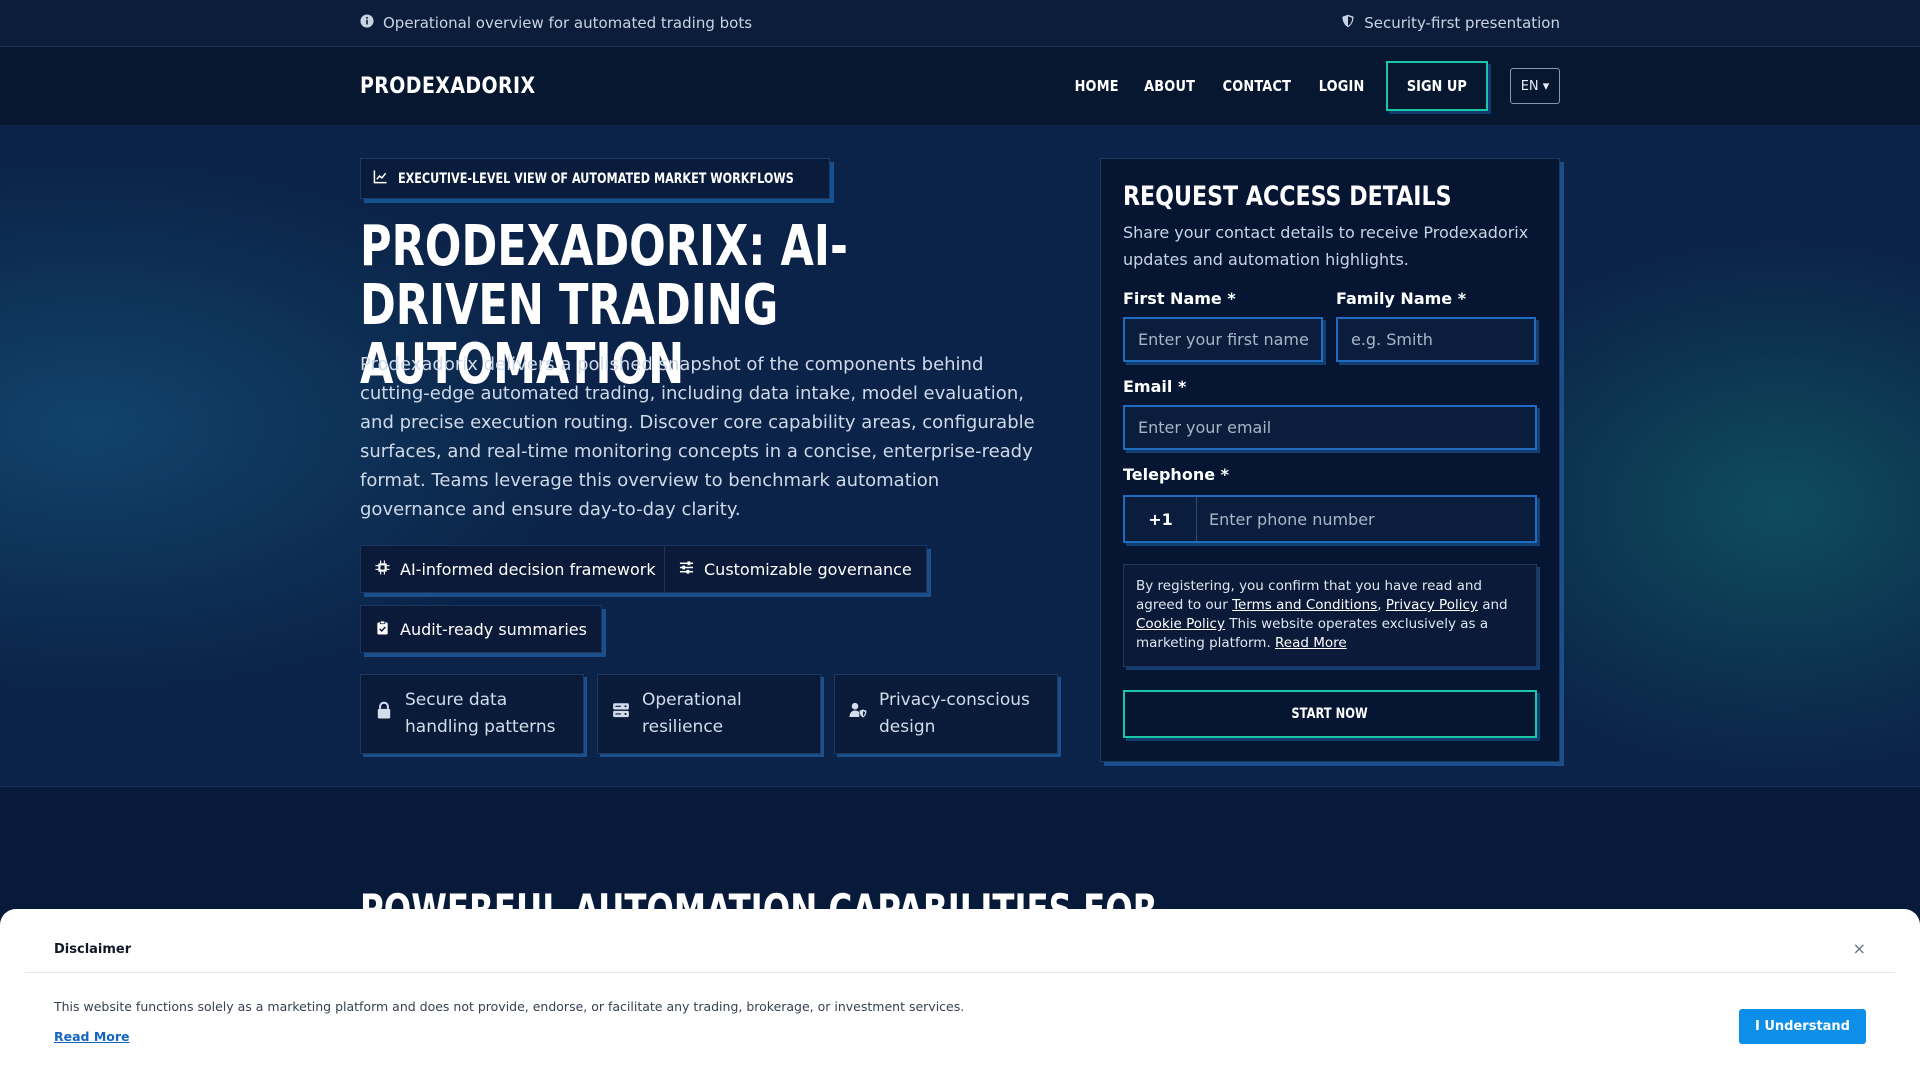  What do you see at coordinates (1436, 339) in the screenshot?
I see `family-name-field: e.g. Smith` at bounding box center [1436, 339].